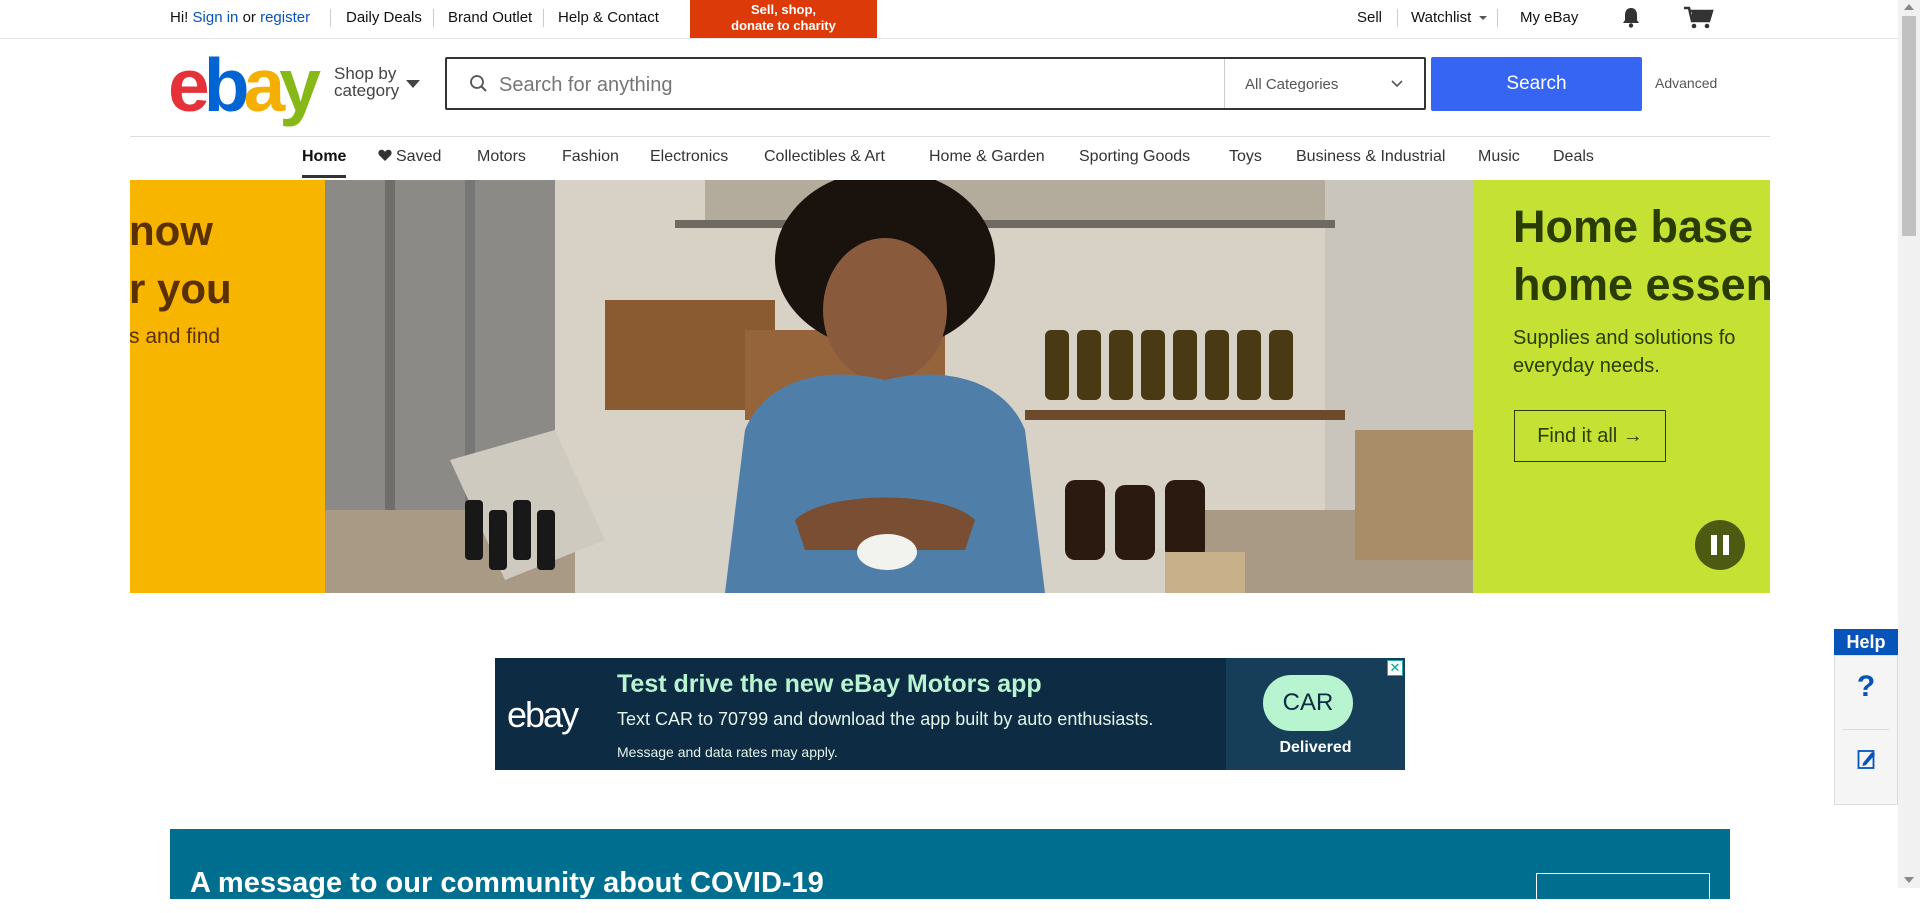 The height and width of the screenshot is (913, 1920). Describe the element at coordinates (727, 752) in the screenshot. I see `ad-fine-print: Message and data rates may apply.` at that location.